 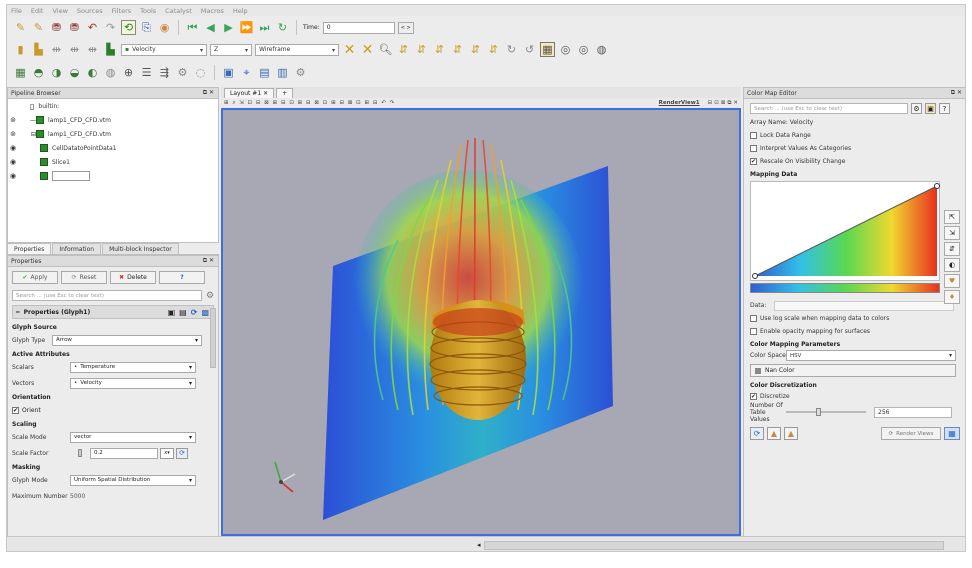 What do you see at coordinates (182, 72) in the screenshot?
I see `group-datasets-icon: ⚙` at bounding box center [182, 72].